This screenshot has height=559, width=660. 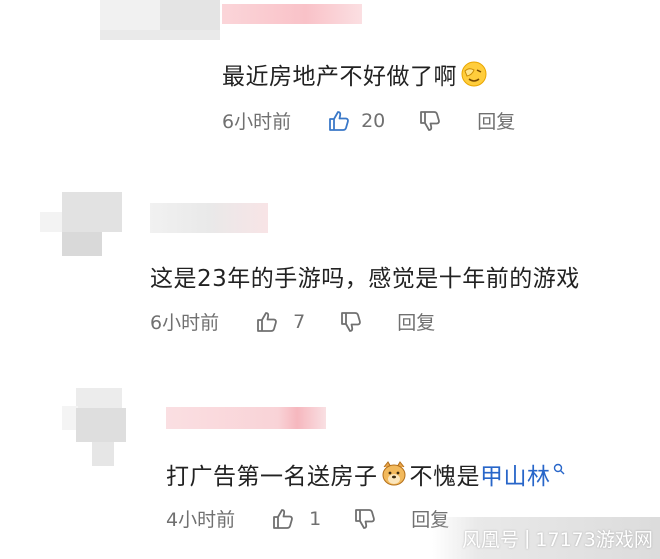 I want to click on watermark: 风凰号 | 17173游戏网, so click(x=546, y=538).